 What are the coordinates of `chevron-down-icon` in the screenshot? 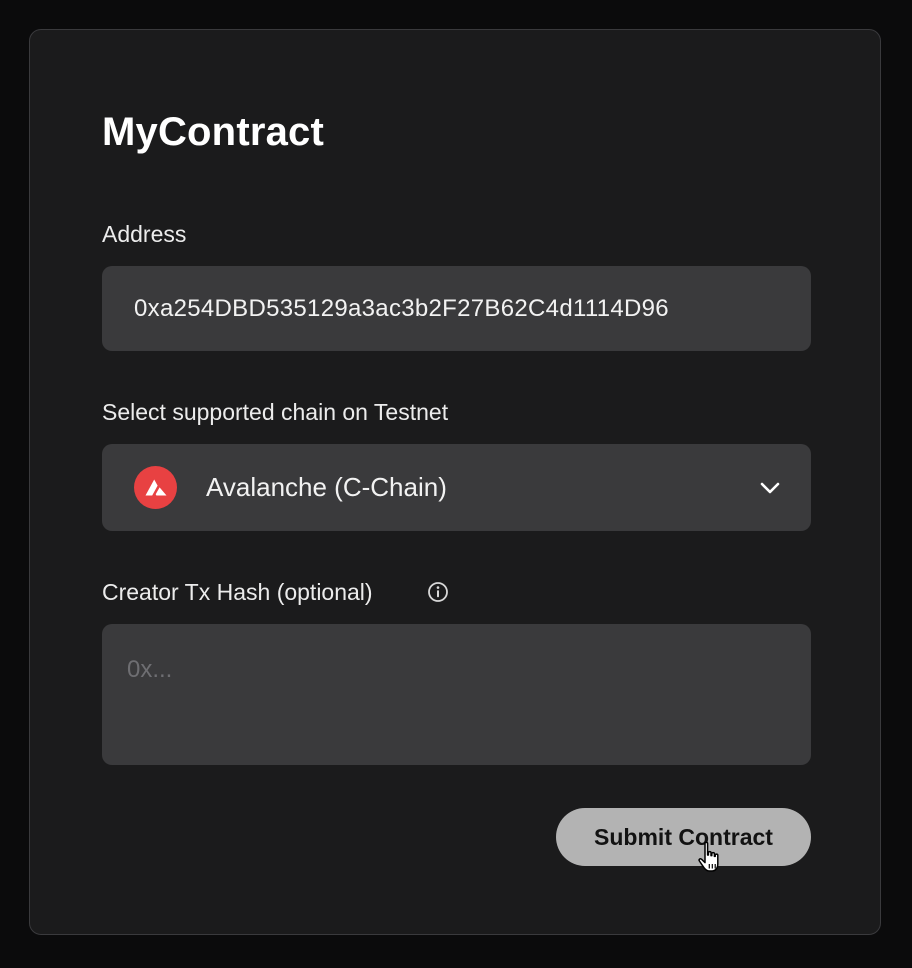 It's located at (770, 488).